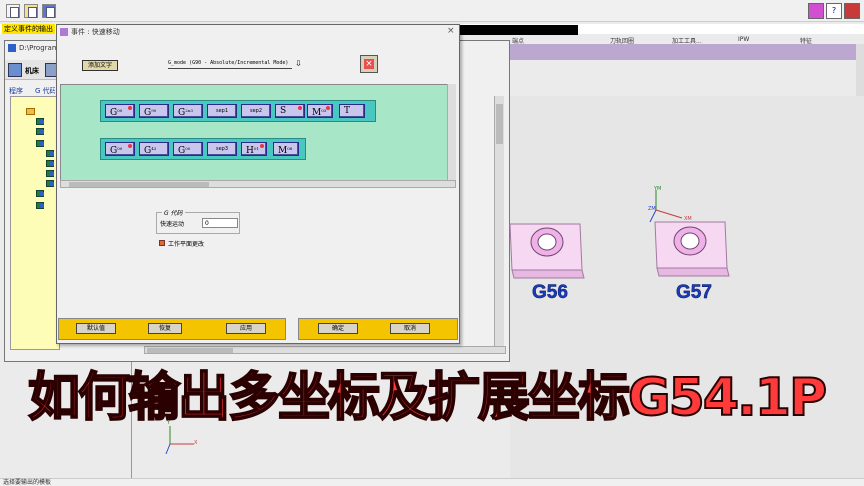 The image size is (864, 486). I want to click on block-builder-vscroll, so click(451, 133).